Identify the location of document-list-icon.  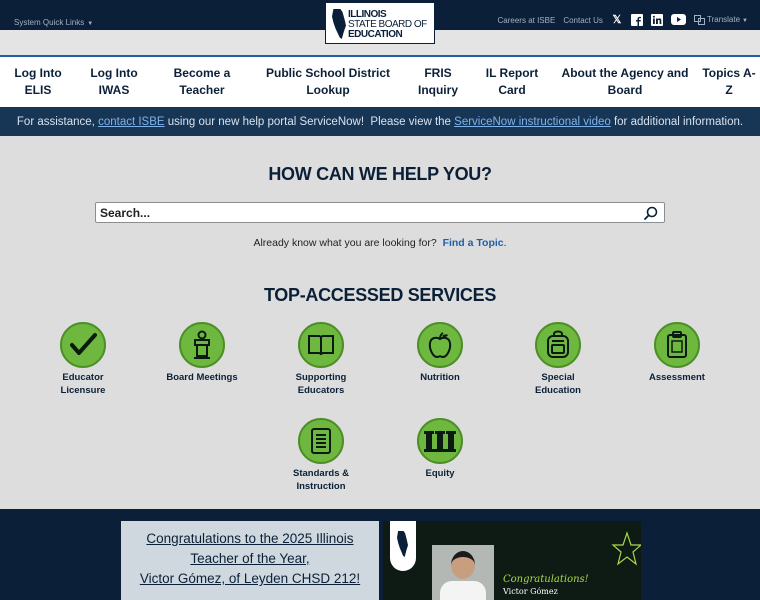
(321, 441).